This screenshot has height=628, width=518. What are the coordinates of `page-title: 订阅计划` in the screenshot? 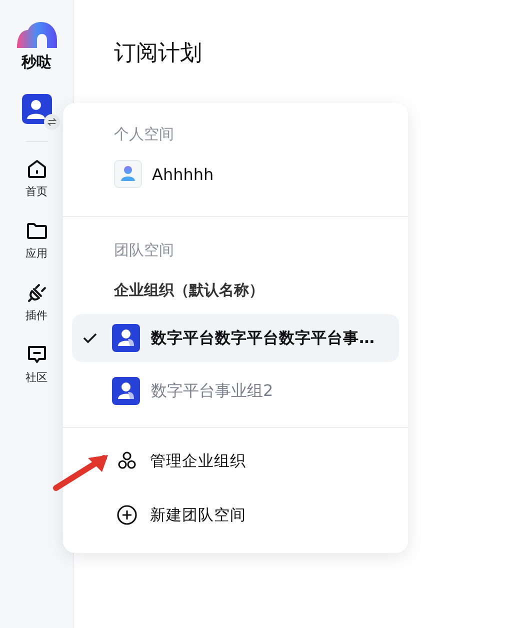 It's located at (158, 54).